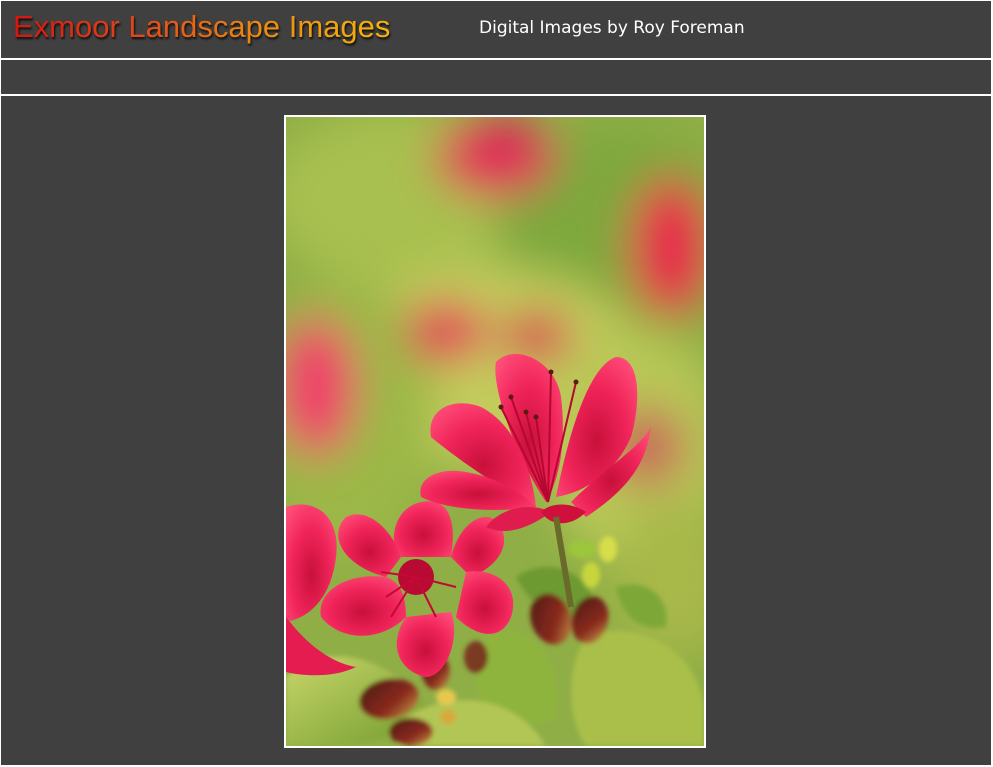  Describe the element at coordinates (496, 77) in the screenshot. I see `nav-bar` at that location.